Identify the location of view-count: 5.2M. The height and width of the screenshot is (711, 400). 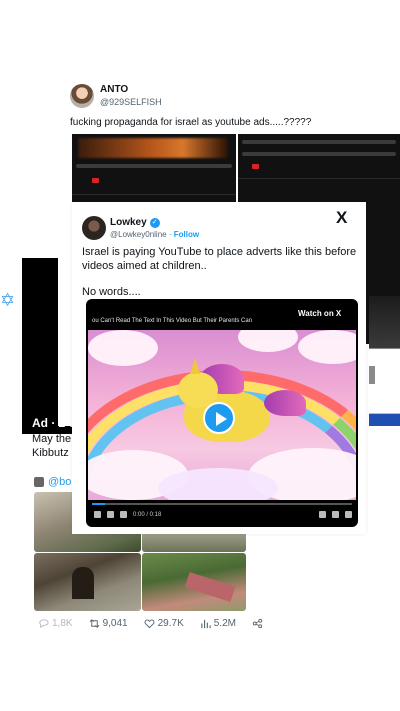
(224, 623).